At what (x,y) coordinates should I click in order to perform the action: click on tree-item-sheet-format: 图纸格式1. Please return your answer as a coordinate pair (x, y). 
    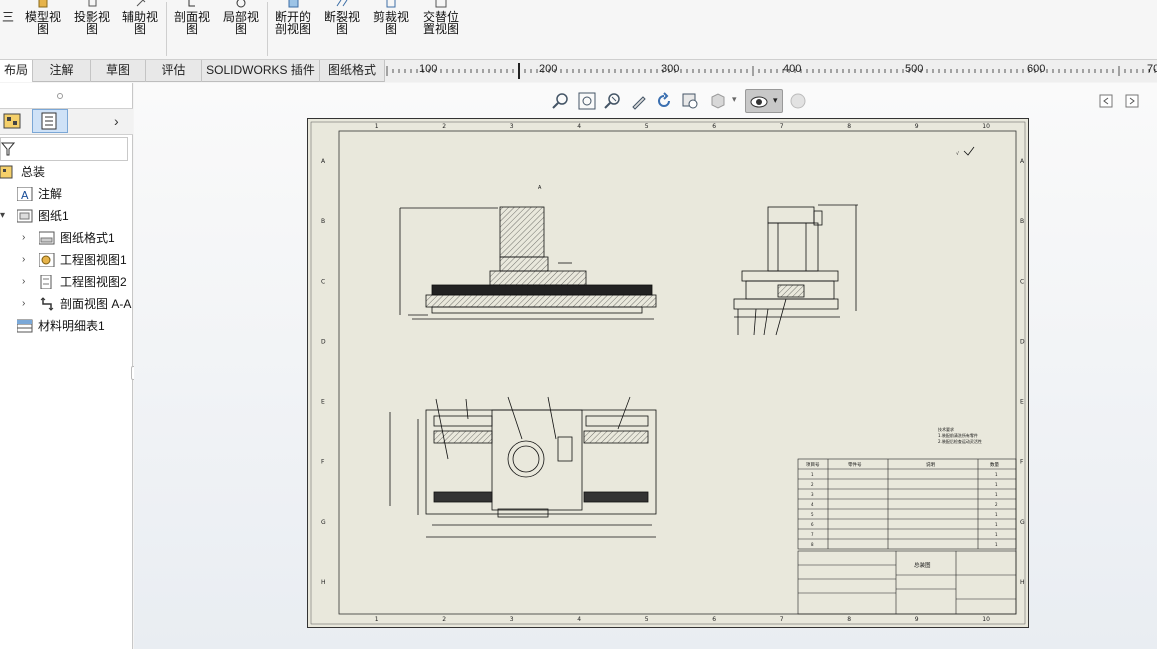
    Looking at the image, I should click on (77, 238).